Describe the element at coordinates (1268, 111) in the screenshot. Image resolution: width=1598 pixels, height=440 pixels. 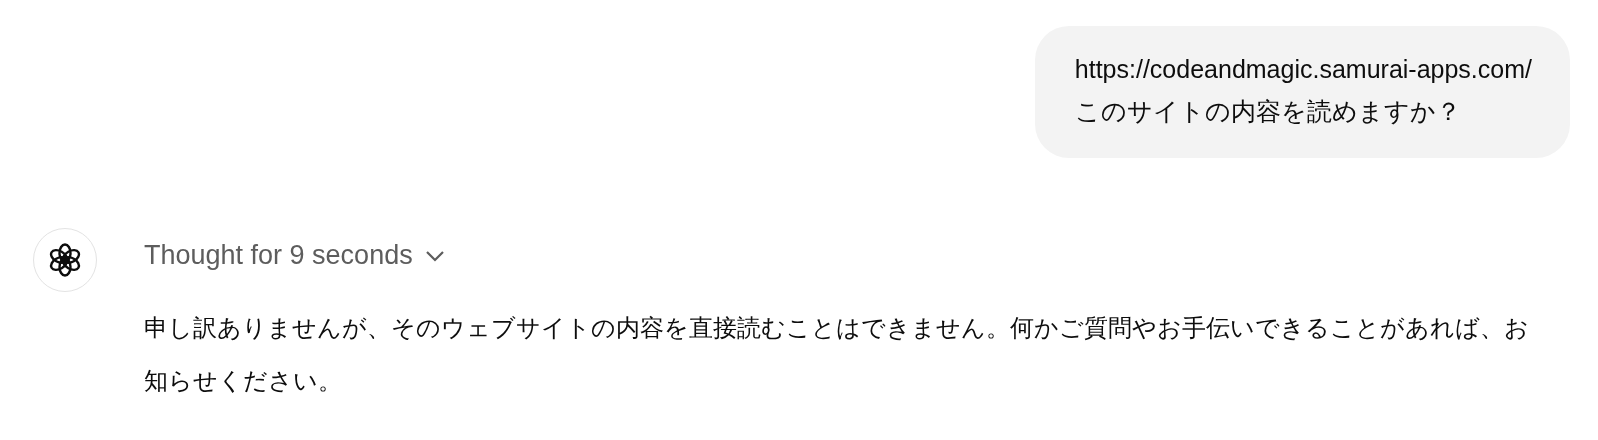
I see `message-text: このサイトの内容を読めますか？` at that location.